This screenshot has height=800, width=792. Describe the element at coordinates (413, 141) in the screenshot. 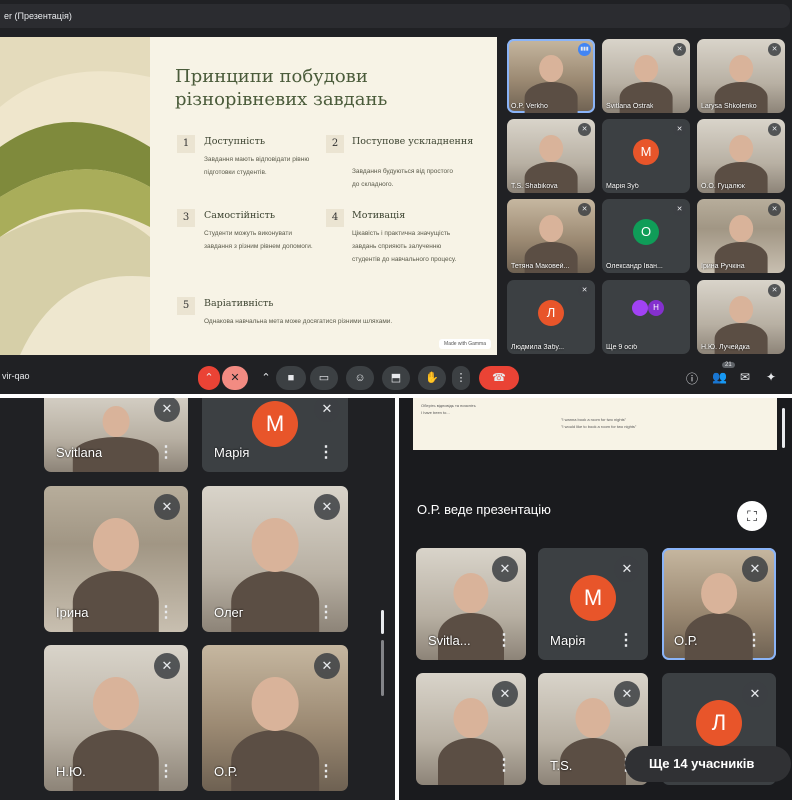

I see `point-heading: Поступове ускладнення` at that location.